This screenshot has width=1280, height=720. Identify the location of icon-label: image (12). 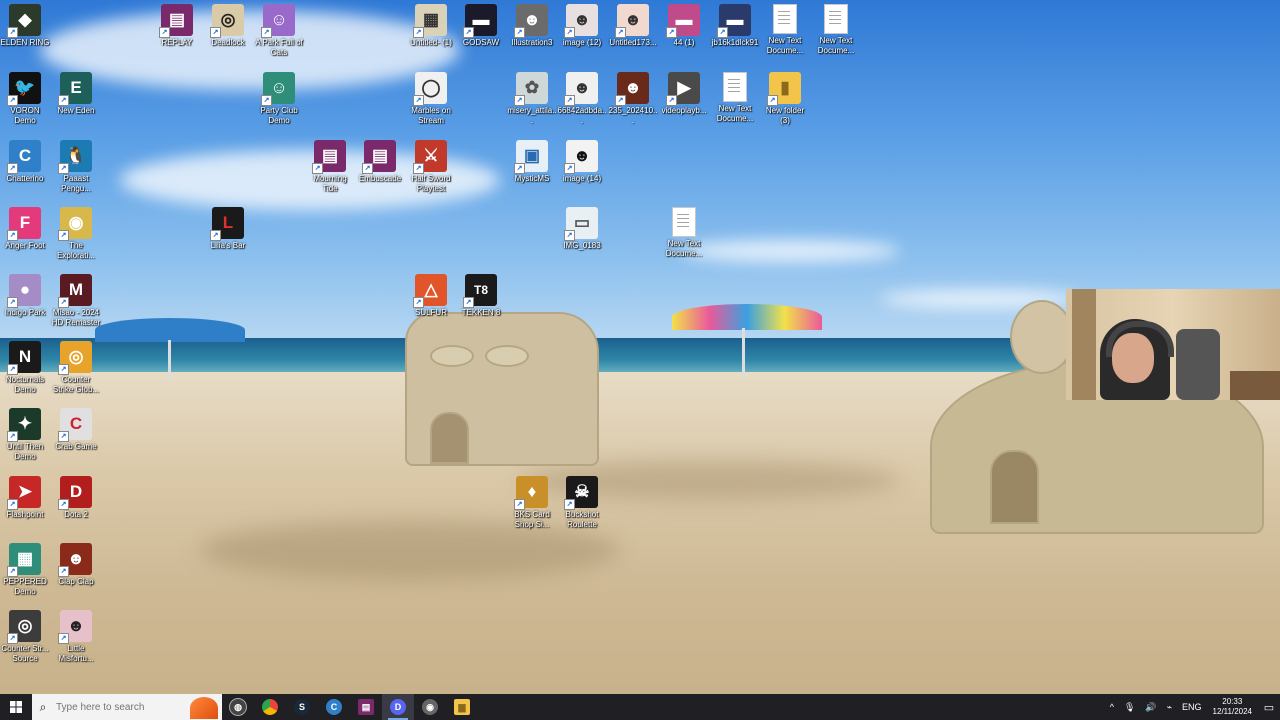
(582, 42).